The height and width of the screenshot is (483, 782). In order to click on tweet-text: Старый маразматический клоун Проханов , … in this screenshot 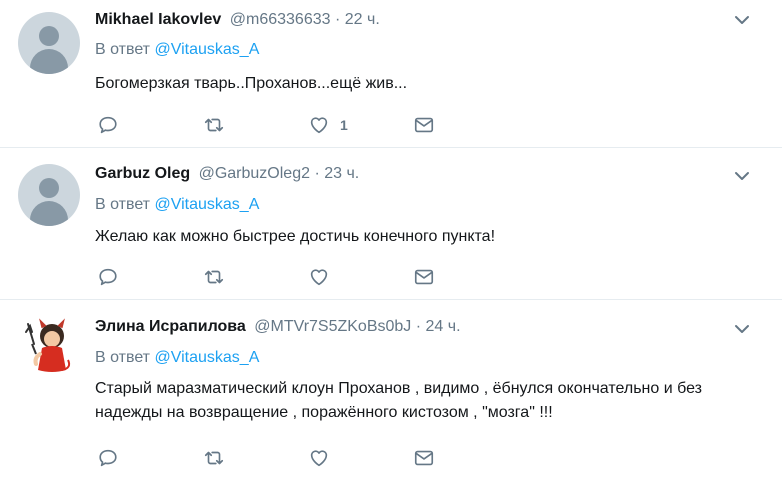, I will do `click(398, 400)`.